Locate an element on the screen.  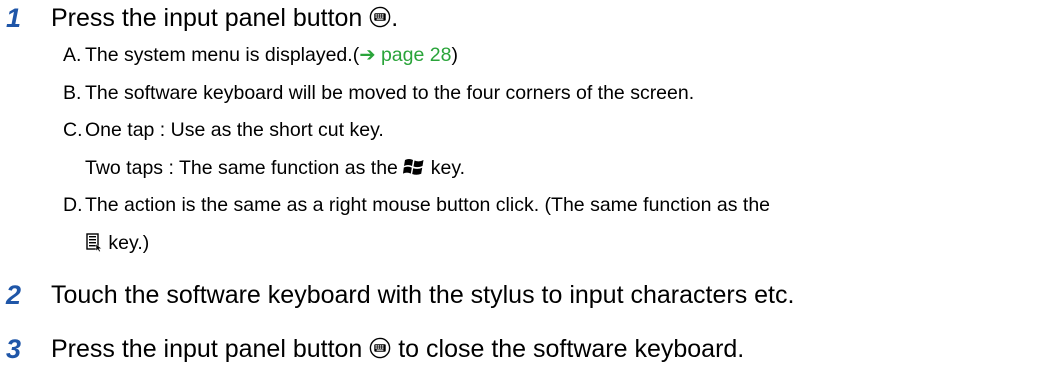
substep-c: C. One tap : Use as the short cut key. is located at coordinates (223, 130).